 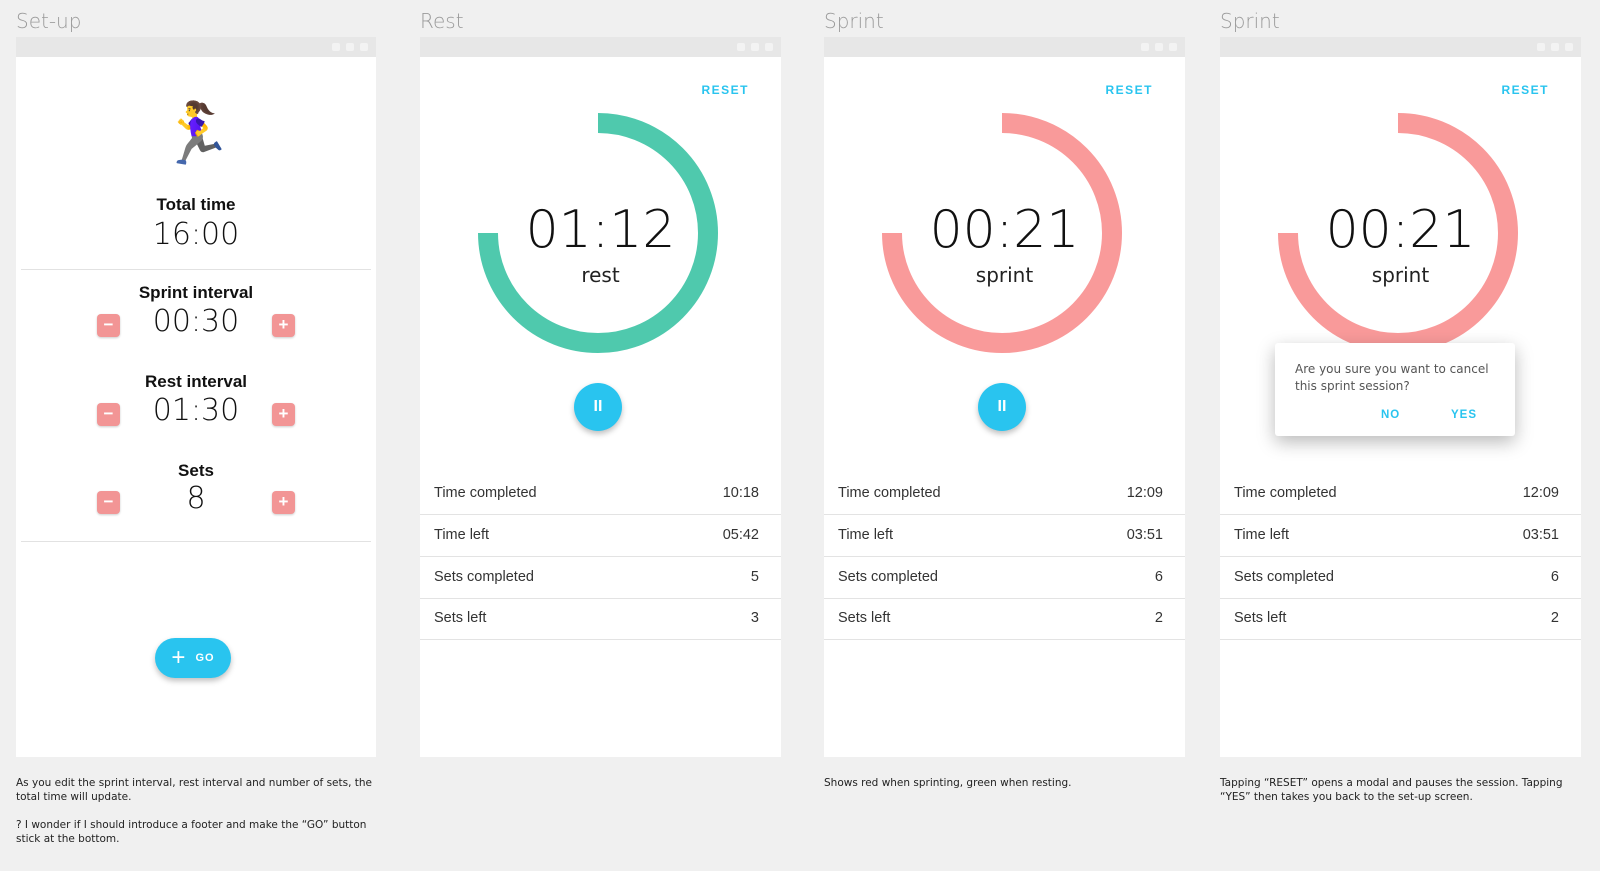 I want to click on stat-row: Time left 05:42, so click(x=600, y=536).